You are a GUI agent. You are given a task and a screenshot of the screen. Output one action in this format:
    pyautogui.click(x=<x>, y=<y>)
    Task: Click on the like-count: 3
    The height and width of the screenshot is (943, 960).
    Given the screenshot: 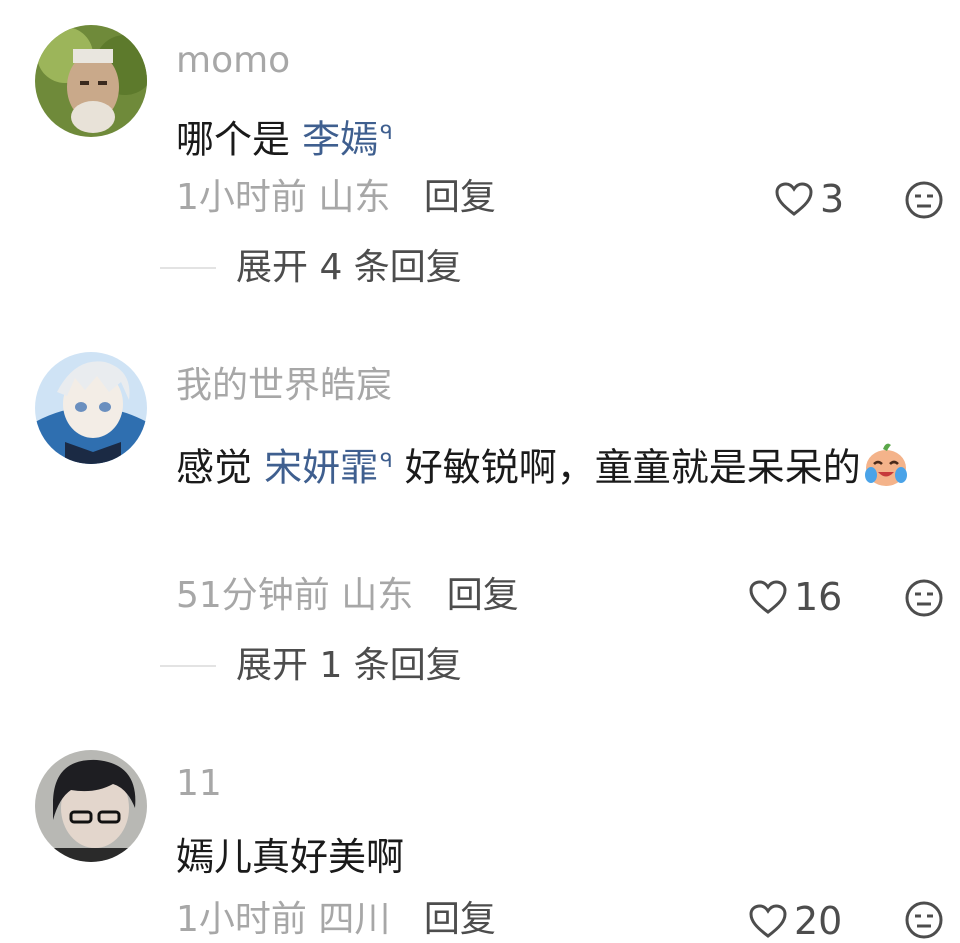 What is the action you would take?
    pyautogui.click(x=832, y=199)
    